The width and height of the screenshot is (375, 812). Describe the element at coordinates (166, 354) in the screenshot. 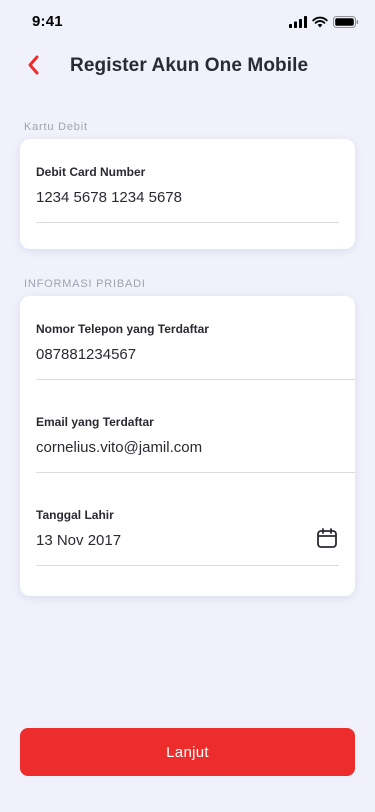

I see `phone-input` at that location.